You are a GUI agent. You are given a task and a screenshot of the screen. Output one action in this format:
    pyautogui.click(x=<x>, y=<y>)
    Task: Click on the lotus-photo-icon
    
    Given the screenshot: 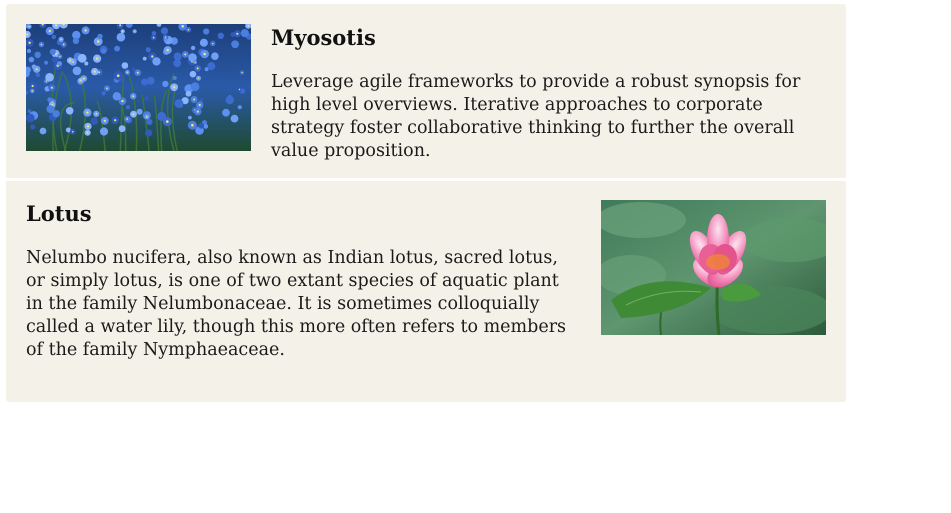 What is the action you would take?
    pyautogui.click(x=713, y=267)
    